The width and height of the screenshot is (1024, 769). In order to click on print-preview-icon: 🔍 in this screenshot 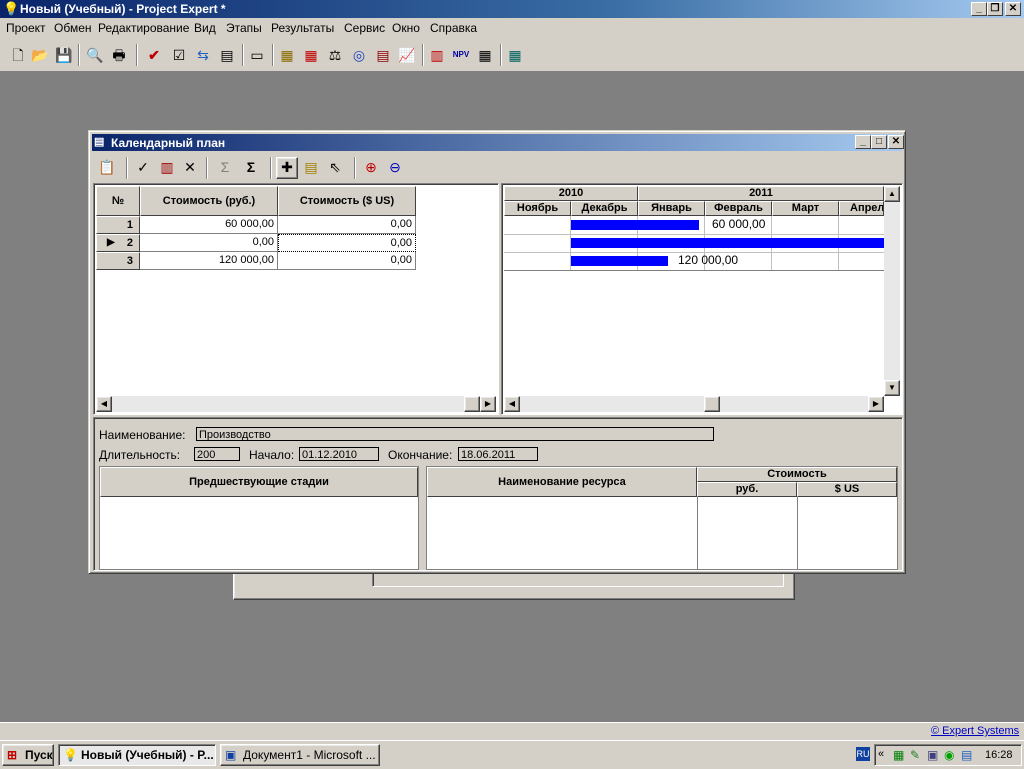, I will do `click(95, 55)`.